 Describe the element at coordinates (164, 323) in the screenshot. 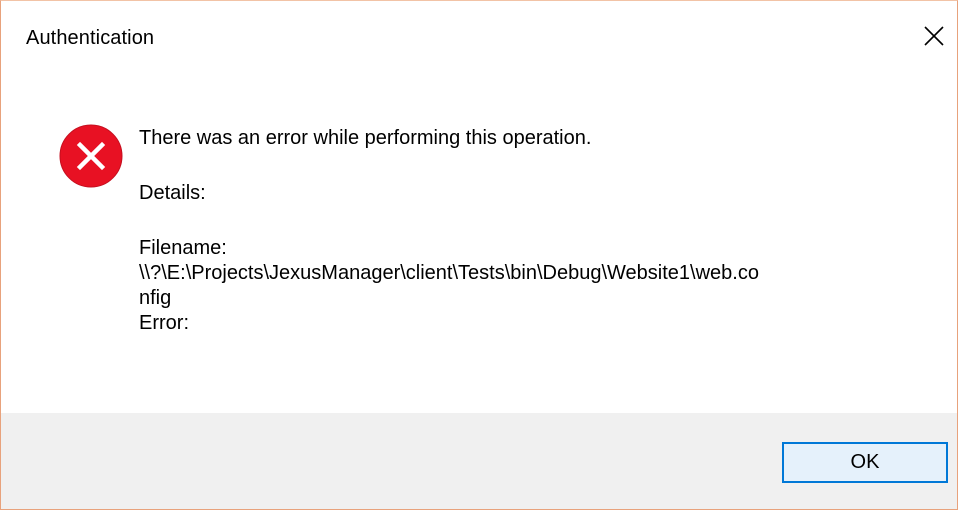

I see `error-label: Error:` at that location.